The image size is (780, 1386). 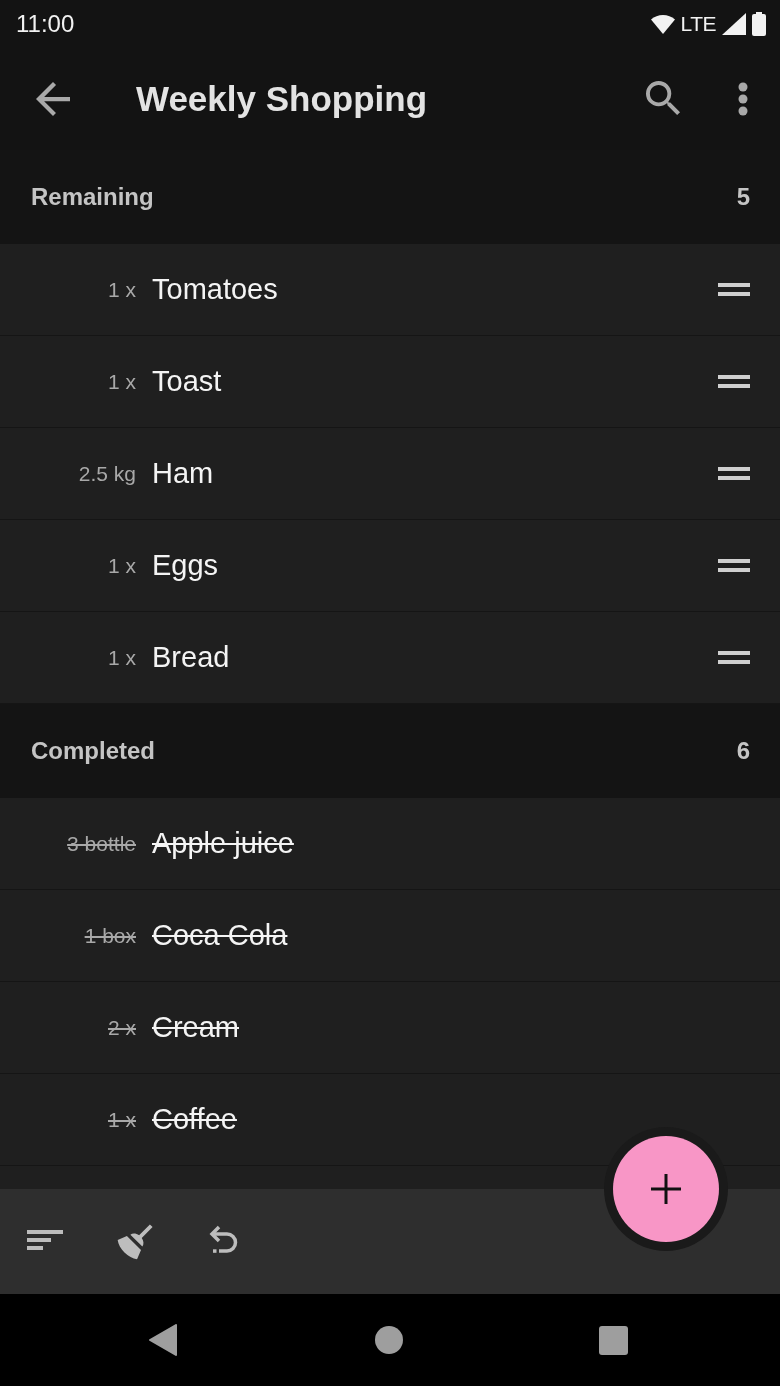 I want to click on back-arrow-icon, so click(x=53, y=99).